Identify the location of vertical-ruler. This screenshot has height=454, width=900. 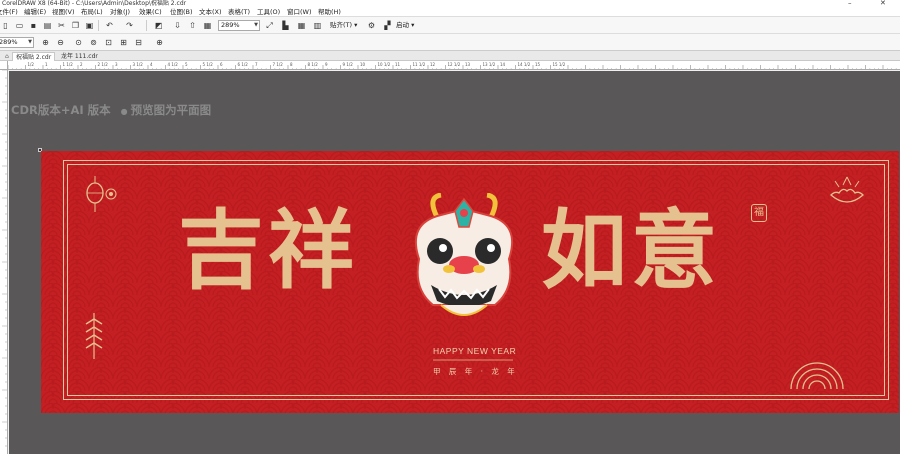
(4, 262).